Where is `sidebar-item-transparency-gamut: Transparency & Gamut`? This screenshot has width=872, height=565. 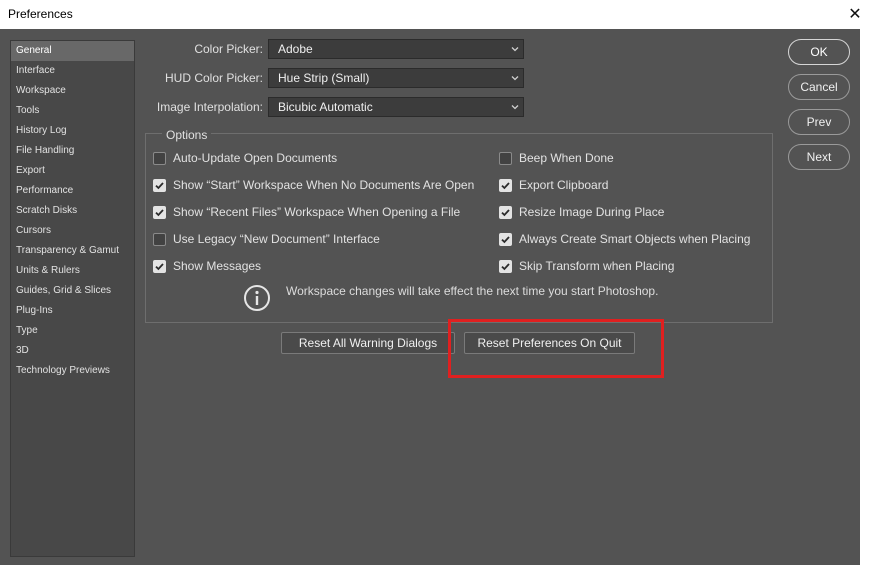 sidebar-item-transparency-gamut: Transparency & Gamut is located at coordinates (72, 251).